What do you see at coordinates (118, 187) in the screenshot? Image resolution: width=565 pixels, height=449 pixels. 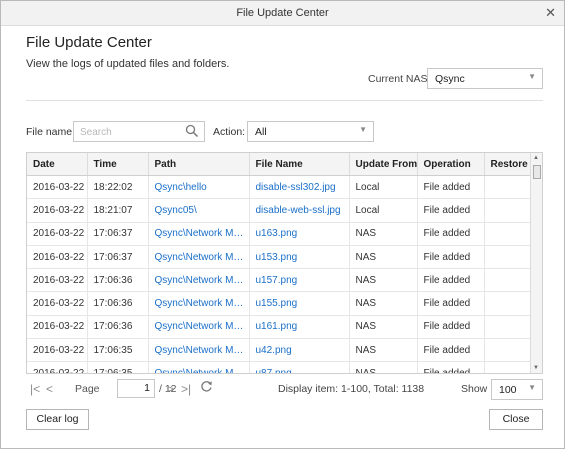 I see `cell-time: 18:22:02` at bounding box center [118, 187].